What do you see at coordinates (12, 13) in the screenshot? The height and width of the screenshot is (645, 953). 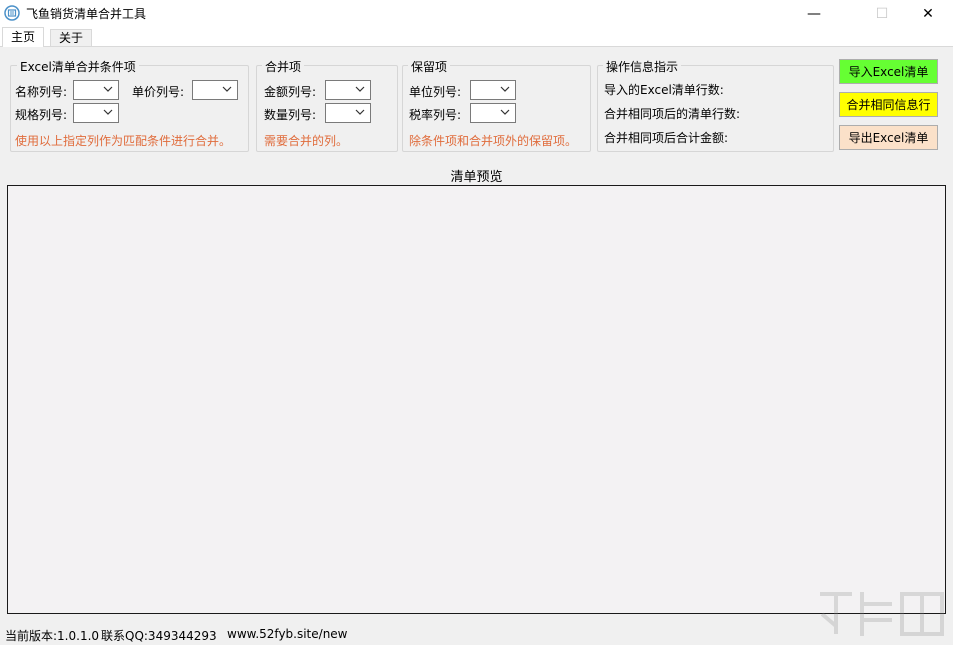 I see `app-icon` at bounding box center [12, 13].